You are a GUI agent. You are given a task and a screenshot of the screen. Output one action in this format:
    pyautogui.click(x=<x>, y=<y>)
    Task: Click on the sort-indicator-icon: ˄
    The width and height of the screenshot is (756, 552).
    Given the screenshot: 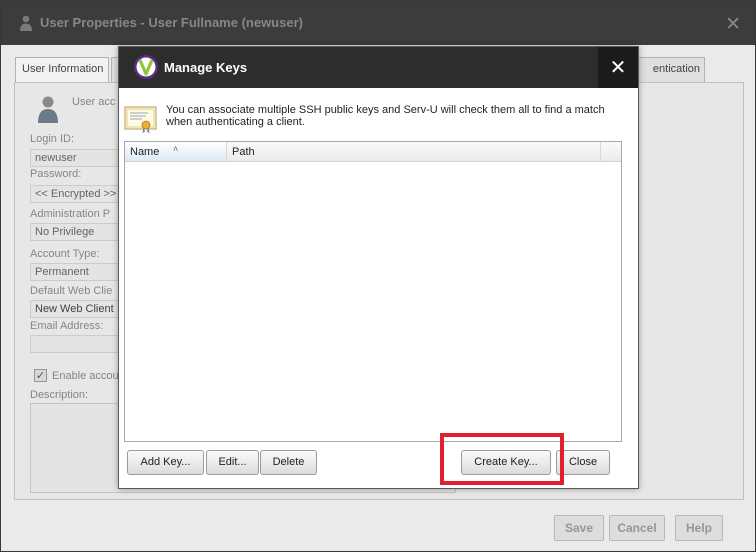 What is the action you would take?
    pyautogui.click(x=176, y=149)
    